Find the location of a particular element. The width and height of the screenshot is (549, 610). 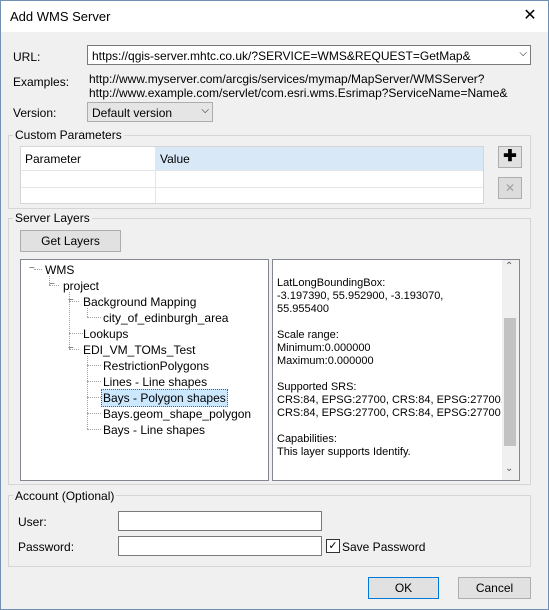

password-label: Password: is located at coordinates (46, 547).